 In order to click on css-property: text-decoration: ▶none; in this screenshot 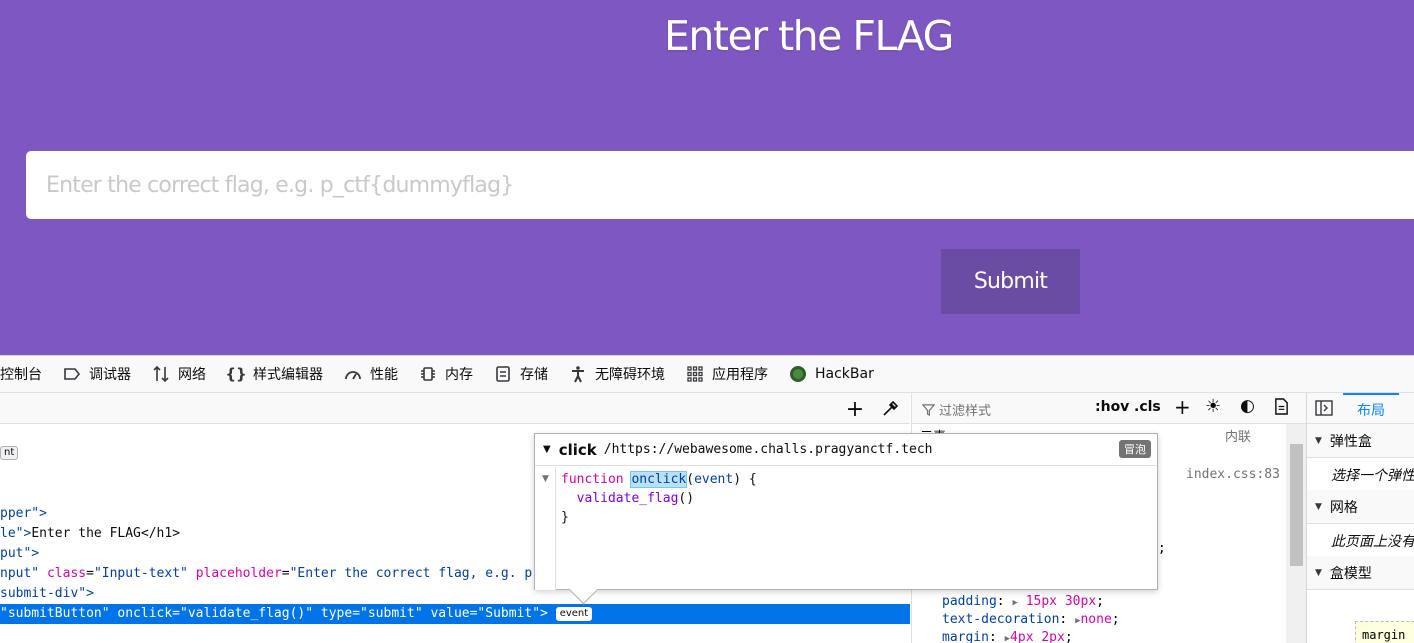, I will do `click(1031, 619)`.